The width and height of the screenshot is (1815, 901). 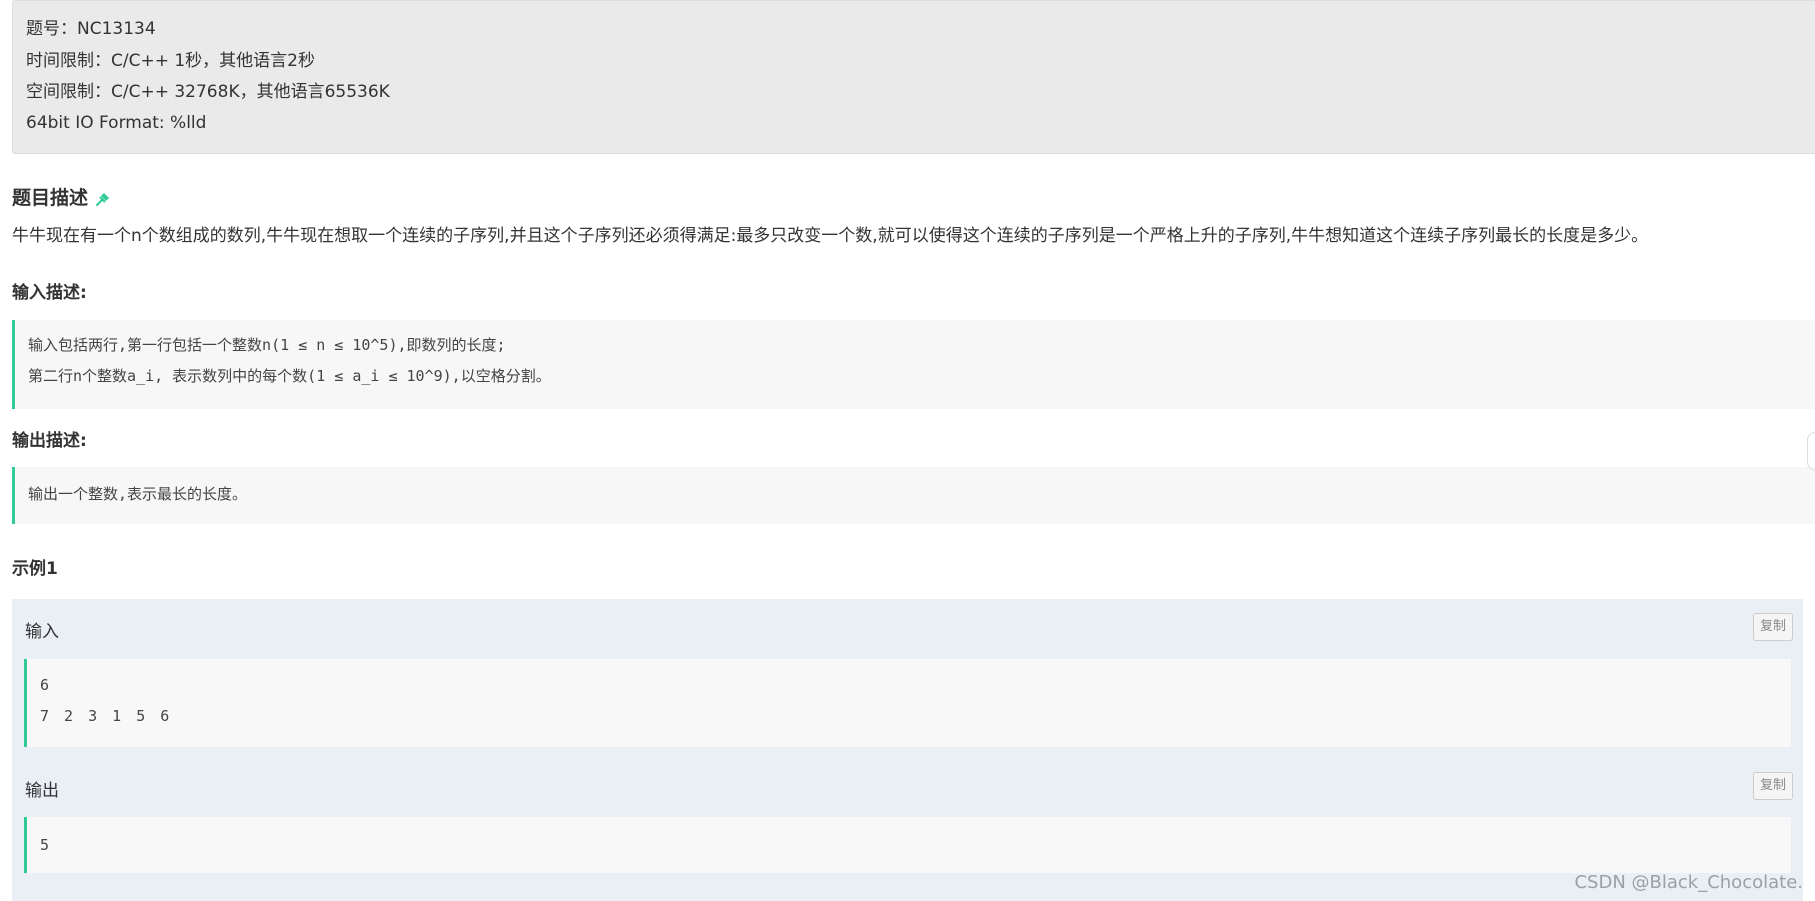 What do you see at coordinates (913, 495) in the screenshot?
I see `output-desc-box: 输出一个整数,表示最长的长度。` at bounding box center [913, 495].